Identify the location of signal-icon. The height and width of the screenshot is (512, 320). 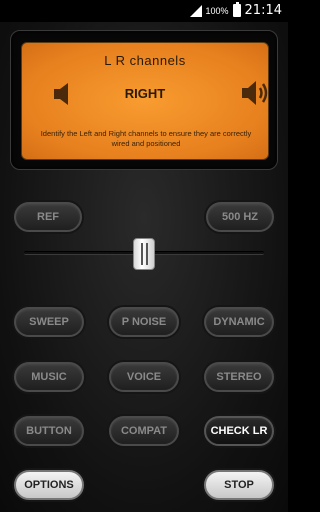
(195, 10).